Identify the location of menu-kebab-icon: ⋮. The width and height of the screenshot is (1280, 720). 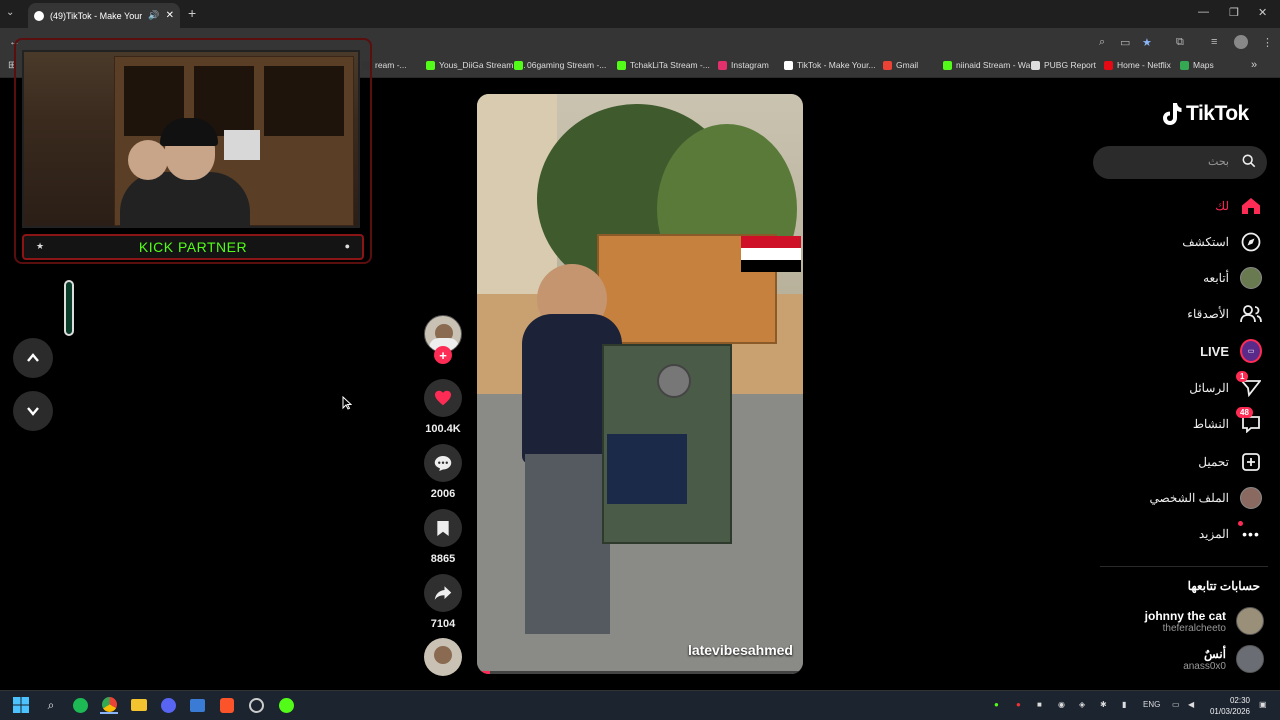
(1267, 42).